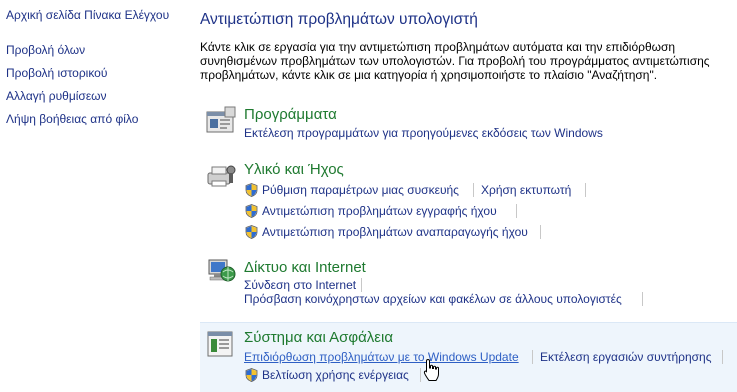 The image size is (737, 392). I want to click on system-security-icon, so click(220, 344).